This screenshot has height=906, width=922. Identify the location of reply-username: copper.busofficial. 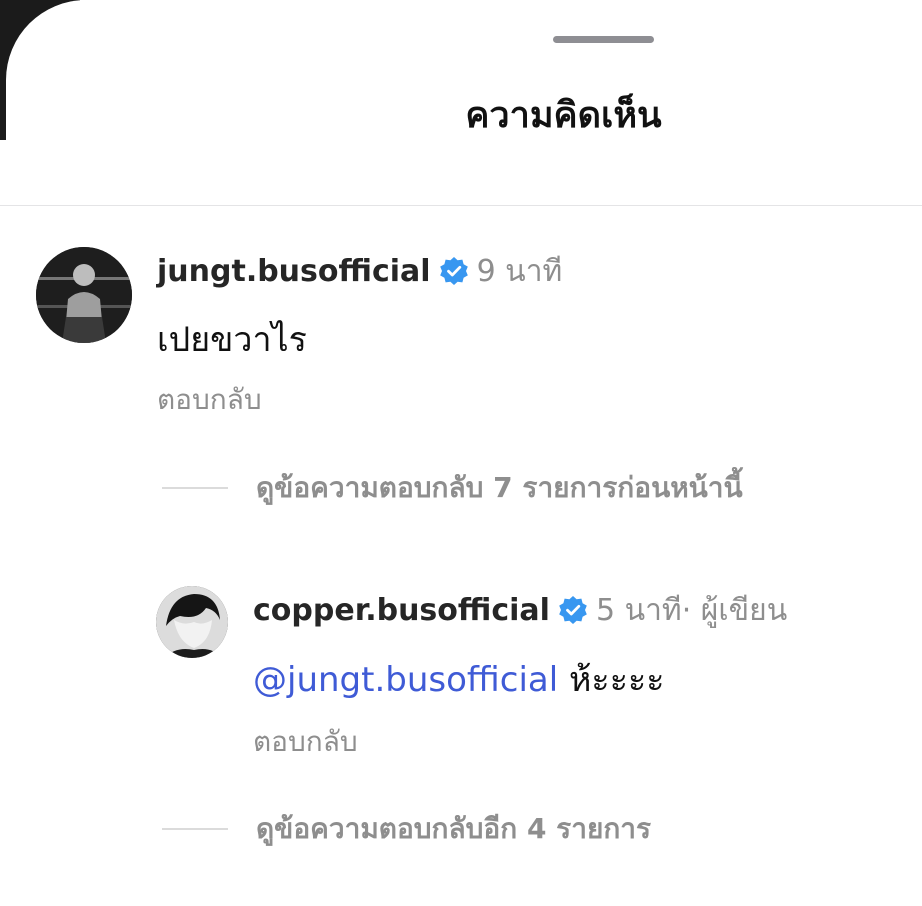
(401, 610).